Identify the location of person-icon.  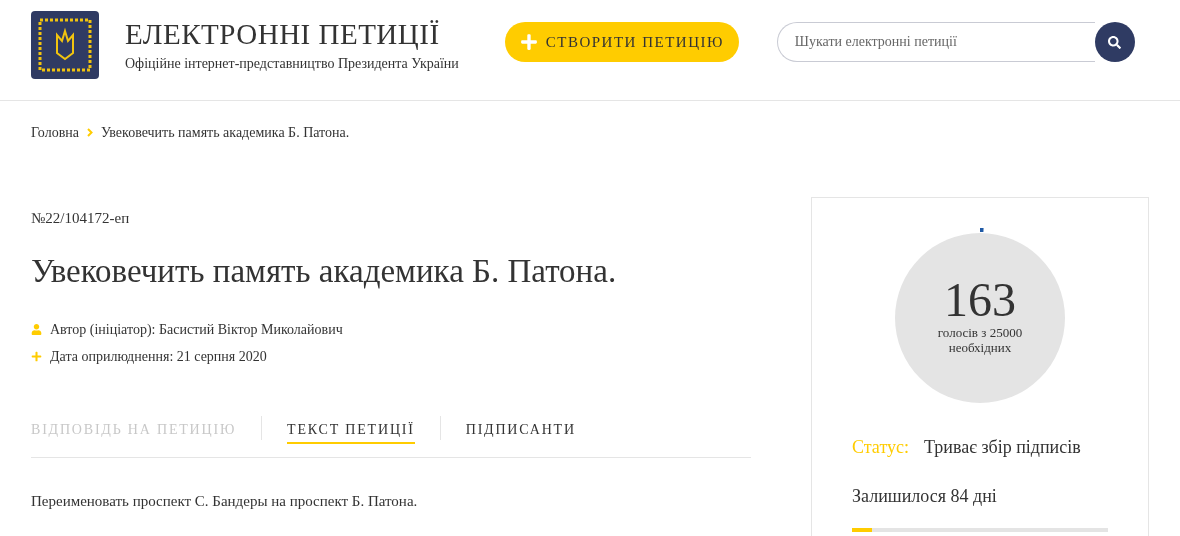
(36, 329).